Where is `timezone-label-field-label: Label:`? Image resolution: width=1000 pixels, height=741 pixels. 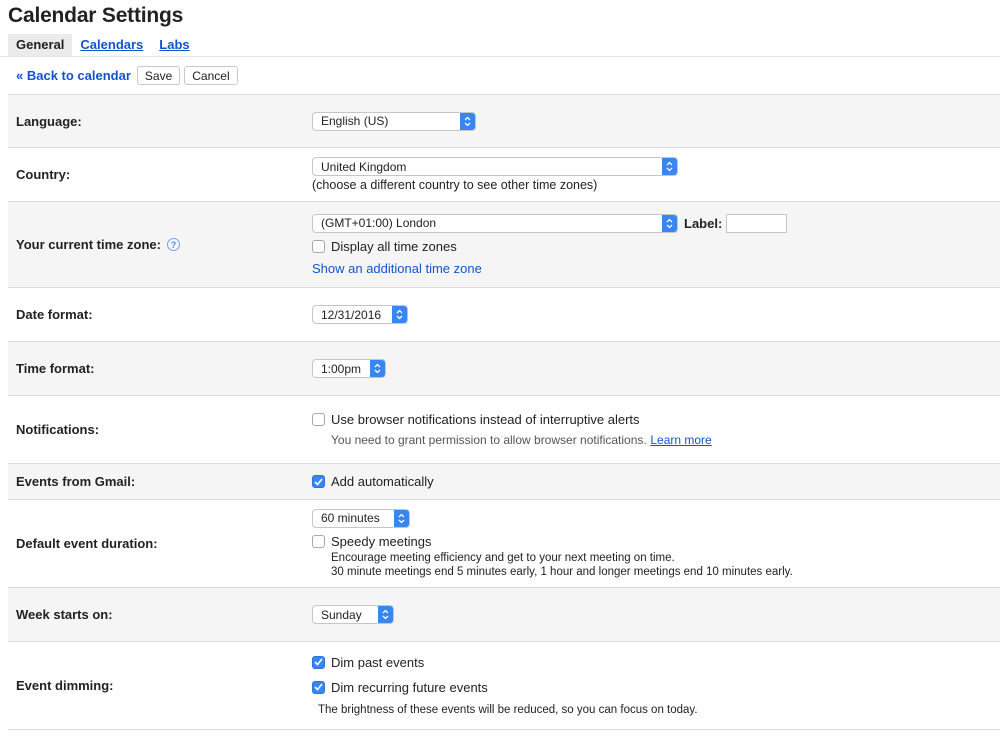
timezone-label-field-label: Label: is located at coordinates (703, 223).